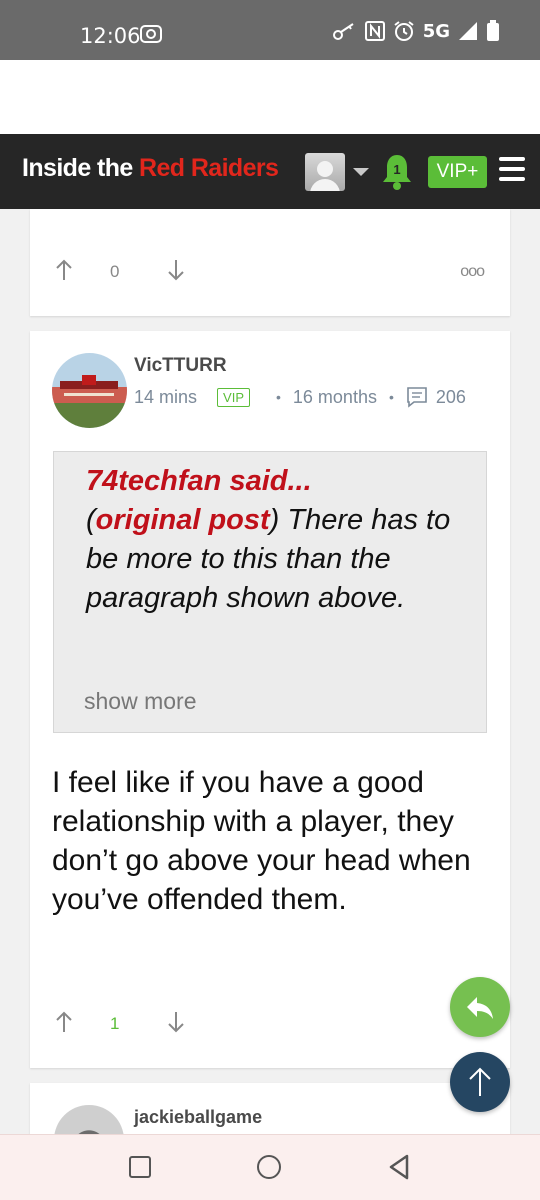  What do you see at coordinates (334, 396) in the screenshot?
I see `member-duration: 16 months` at bounding box center [334, 396].